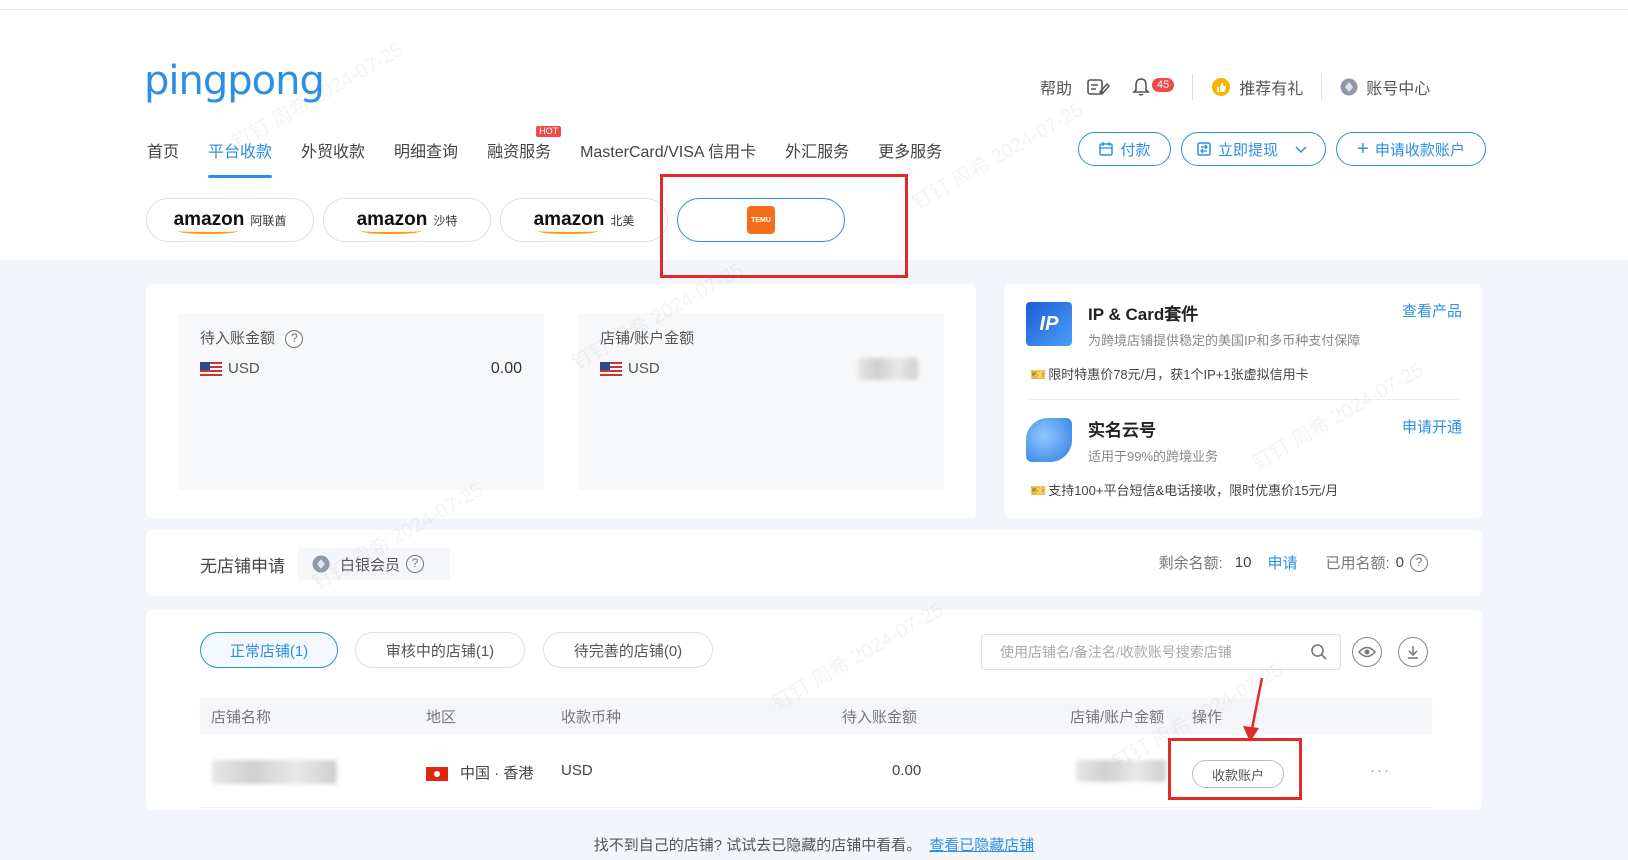 The image size is (1628, 860). I want to click on member-badge: 白银会员 ?, so click(374, 564).